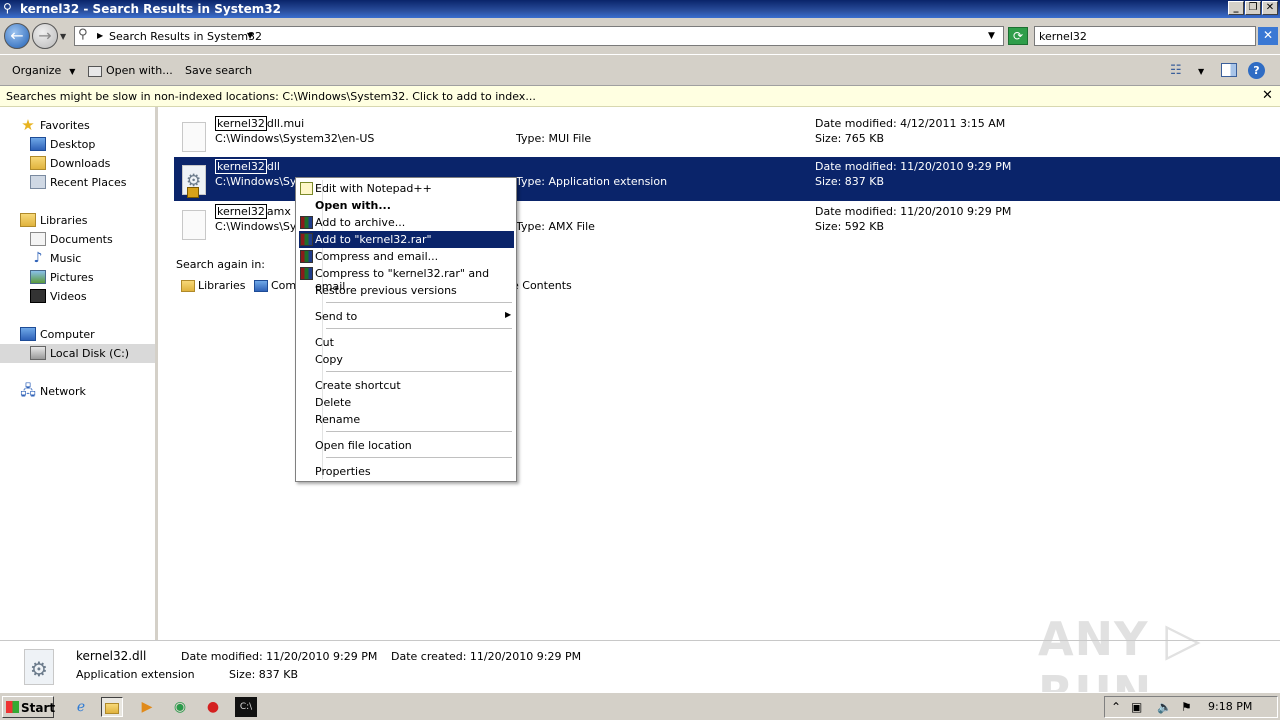  I want to click on refresh-button: ⟳, so click(1018, 36).